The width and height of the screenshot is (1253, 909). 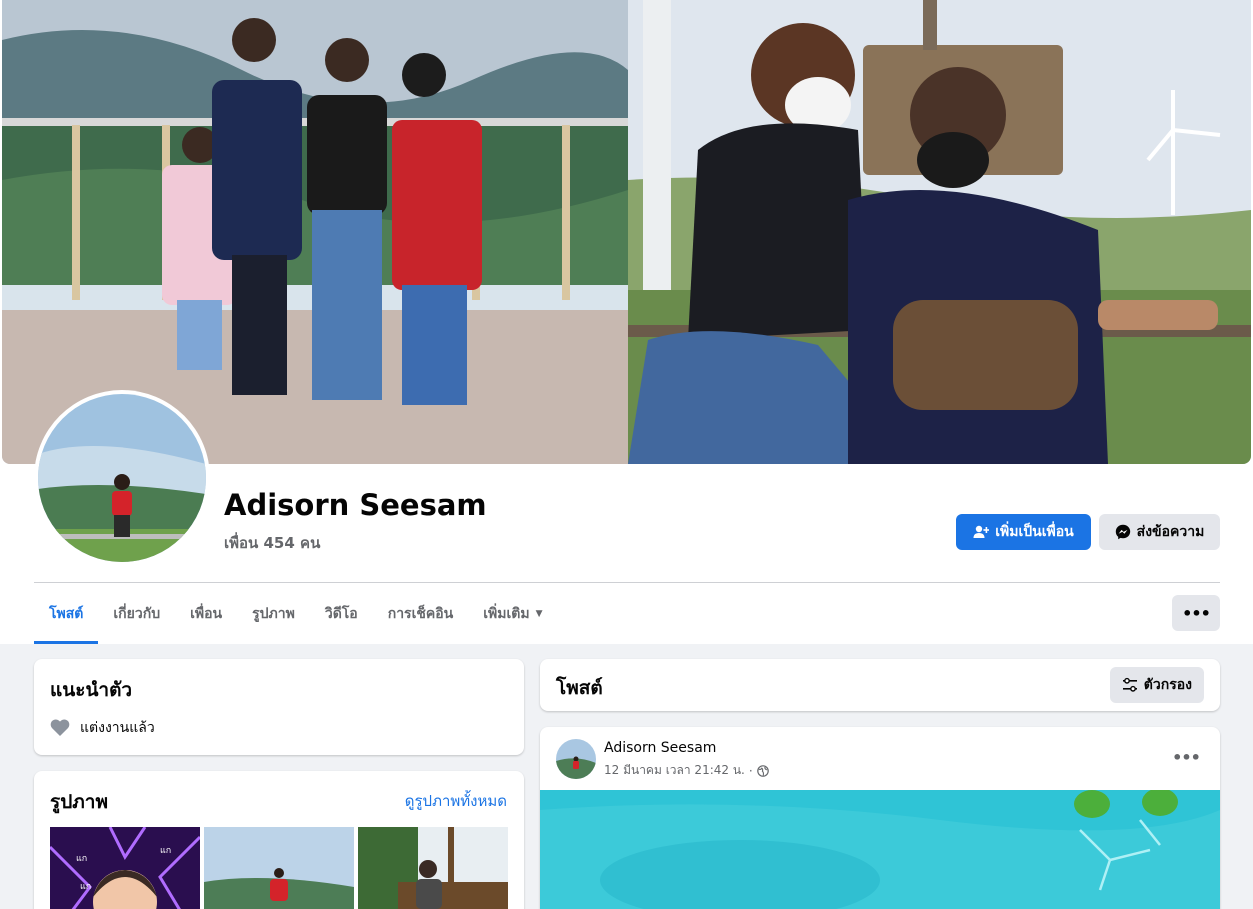 I want to click on tab-photos: รูปภาพ, so click(x=273, y=614).